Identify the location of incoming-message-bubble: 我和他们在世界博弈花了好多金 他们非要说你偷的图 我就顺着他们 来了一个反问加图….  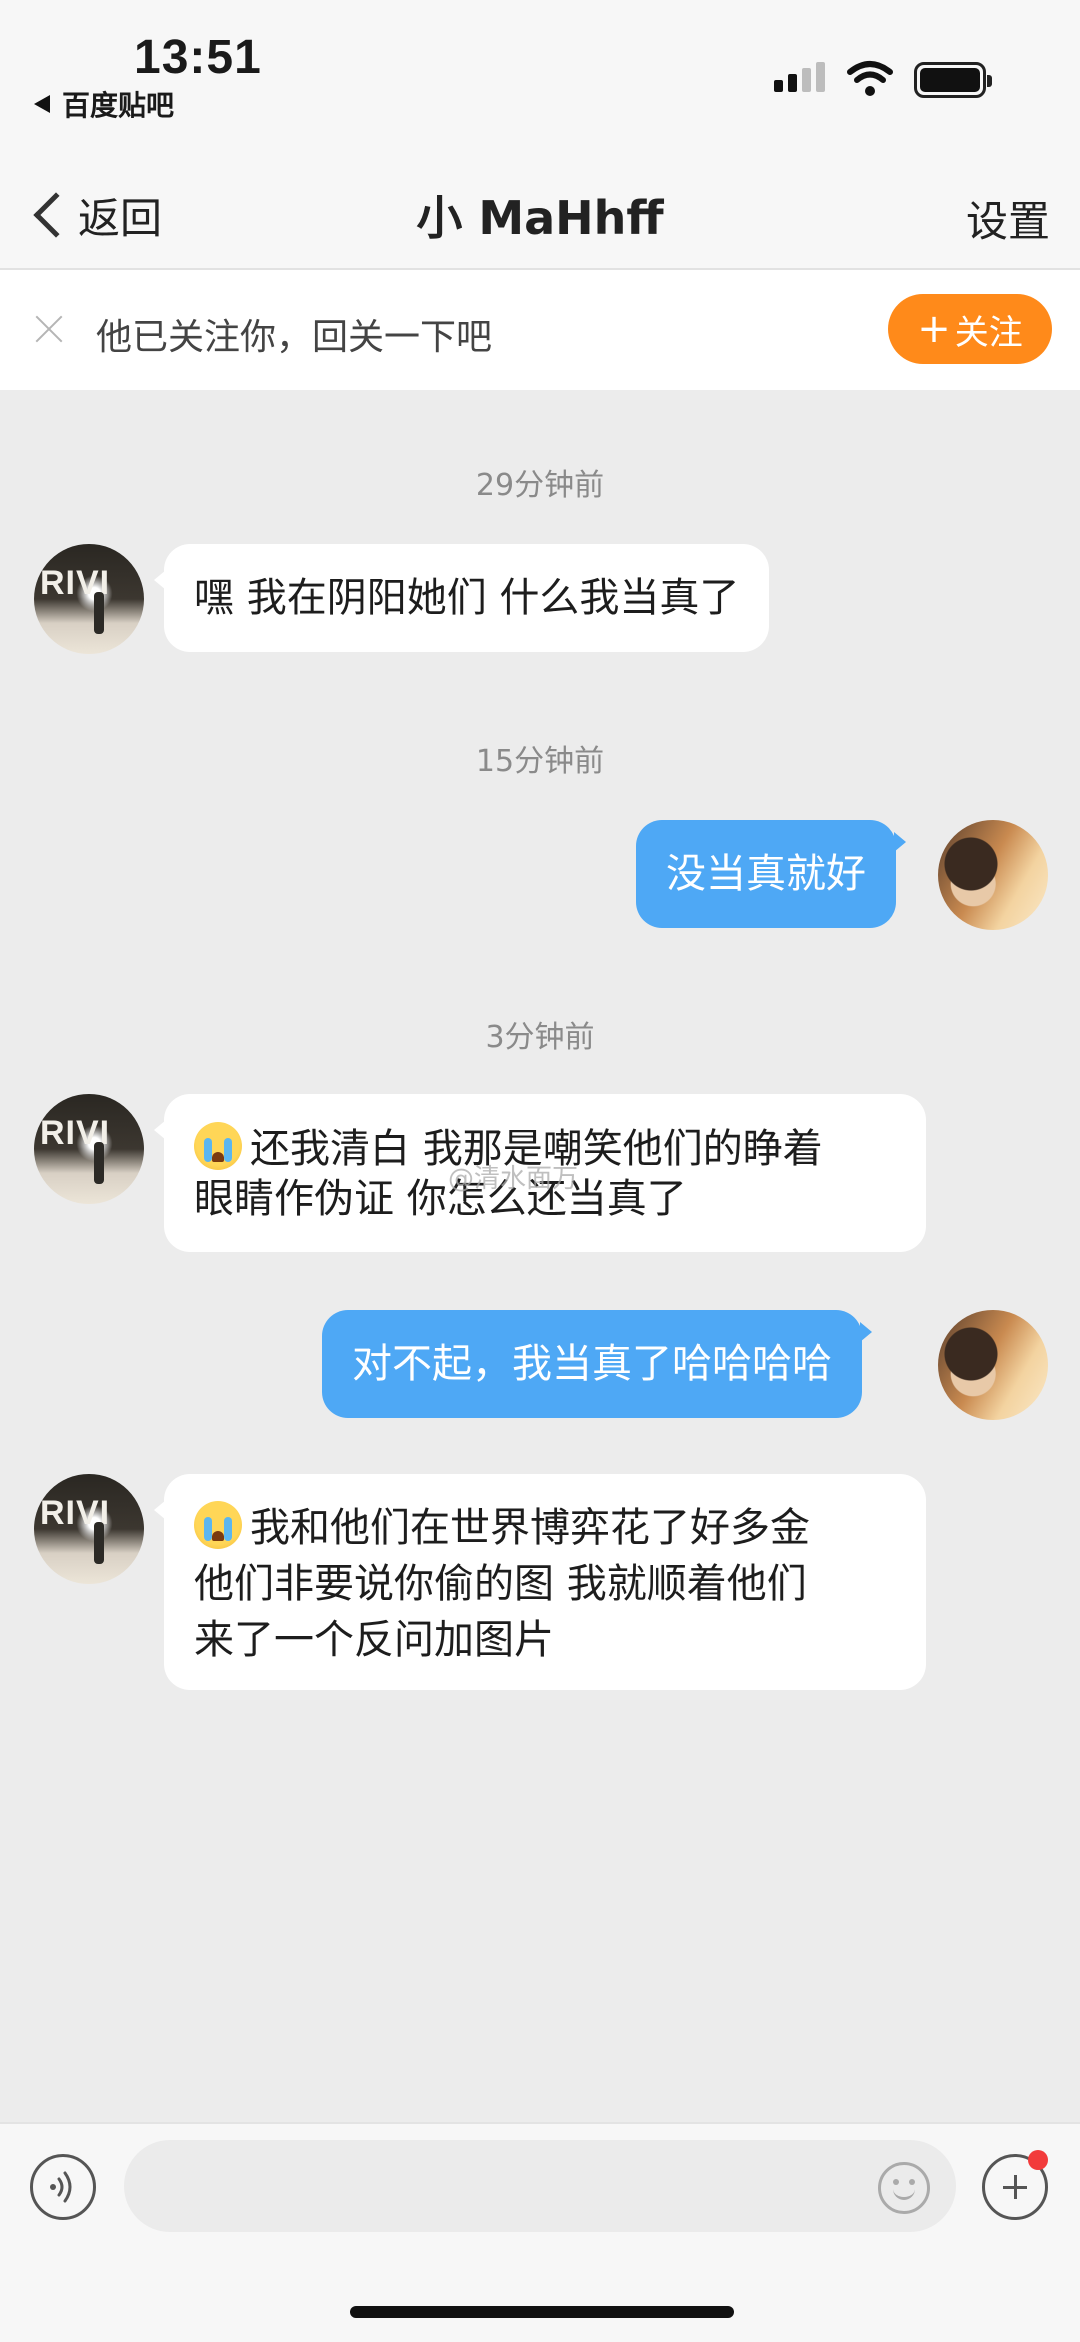
(540, 1582).